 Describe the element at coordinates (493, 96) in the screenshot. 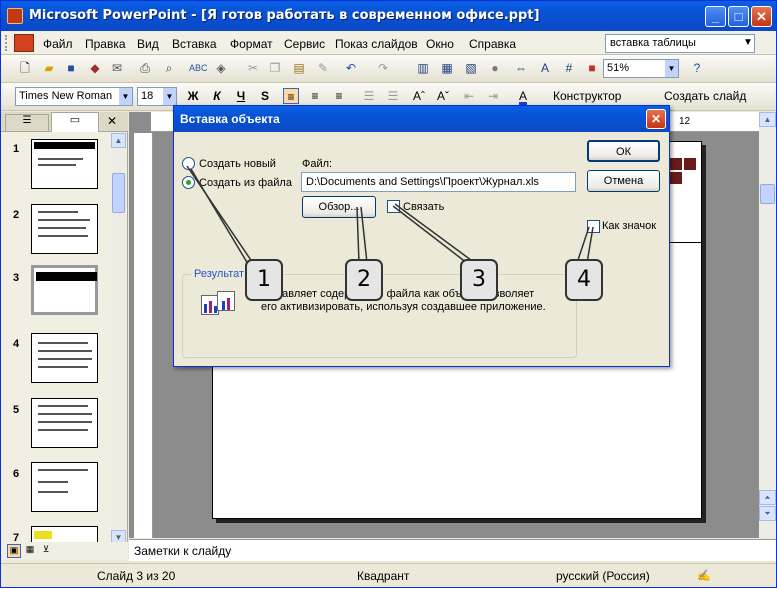

I see `increase-indent-icon: ⇥` at that location.